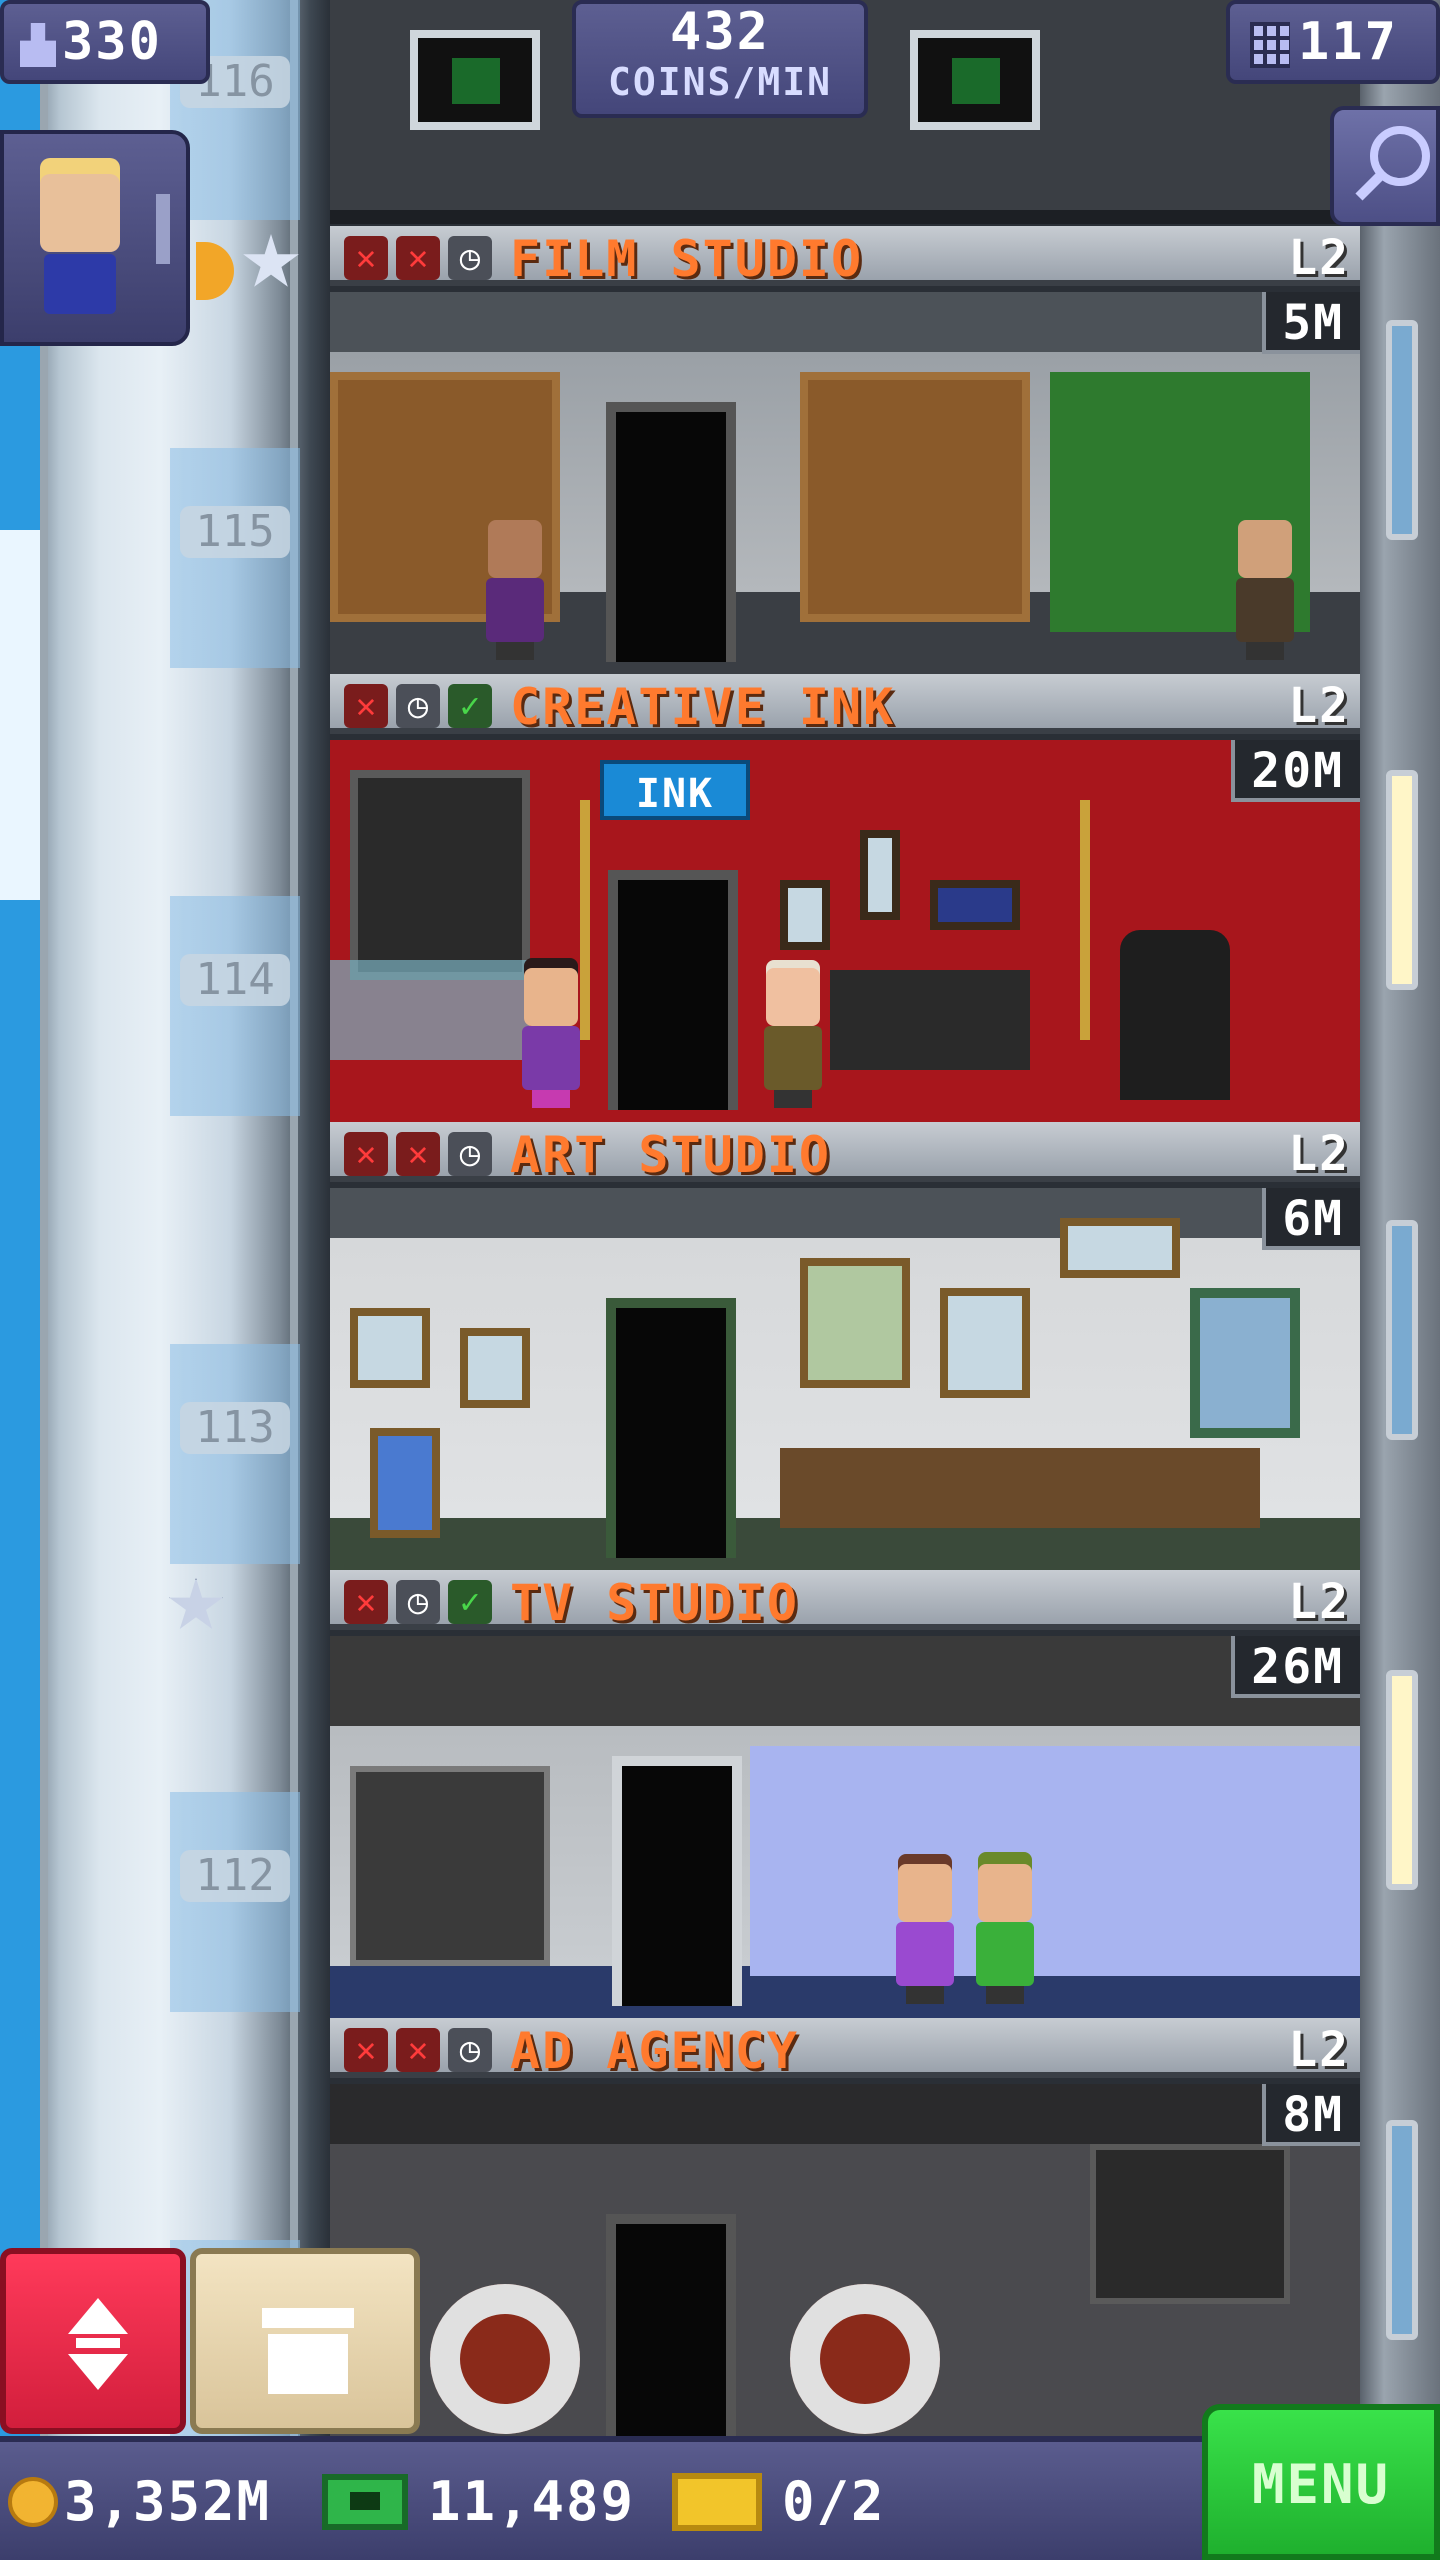 Image resolution: width=1440 pixels, height=2560 pixels. Describe the element at coordinates (717, 2502) in the screenshot. I see `ticket-icon` at that location.